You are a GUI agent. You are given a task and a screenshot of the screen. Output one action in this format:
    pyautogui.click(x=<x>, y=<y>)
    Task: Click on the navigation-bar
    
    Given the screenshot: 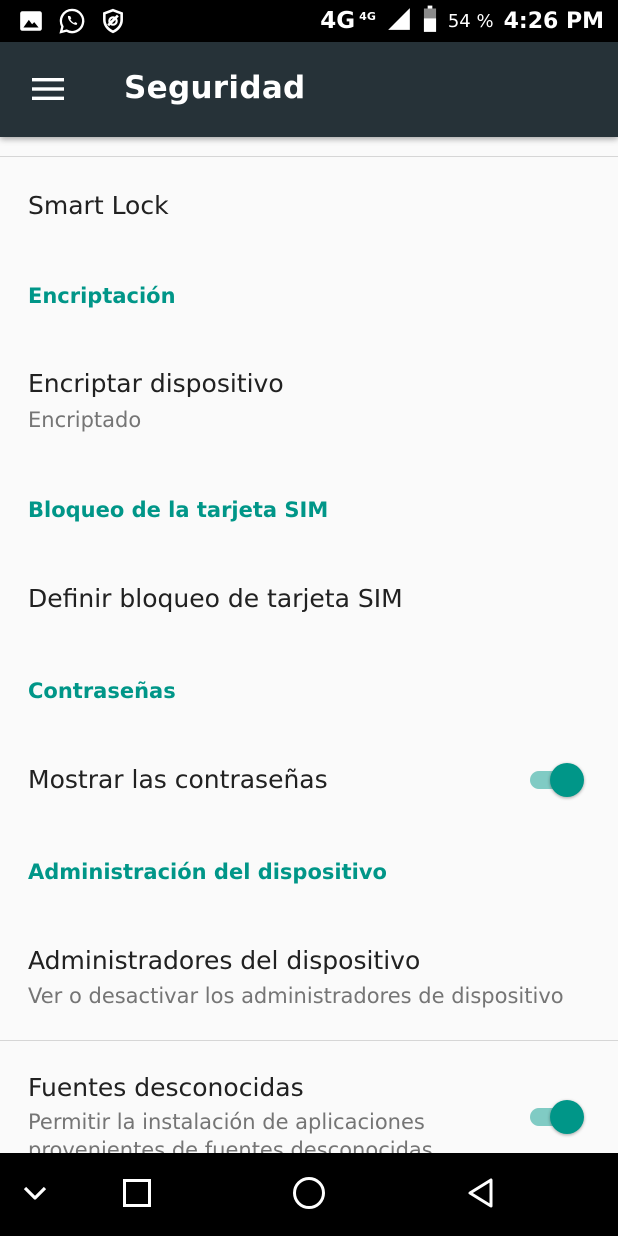 What is the action you would take?
    pyautogui.click(x=309, y=1194)
    